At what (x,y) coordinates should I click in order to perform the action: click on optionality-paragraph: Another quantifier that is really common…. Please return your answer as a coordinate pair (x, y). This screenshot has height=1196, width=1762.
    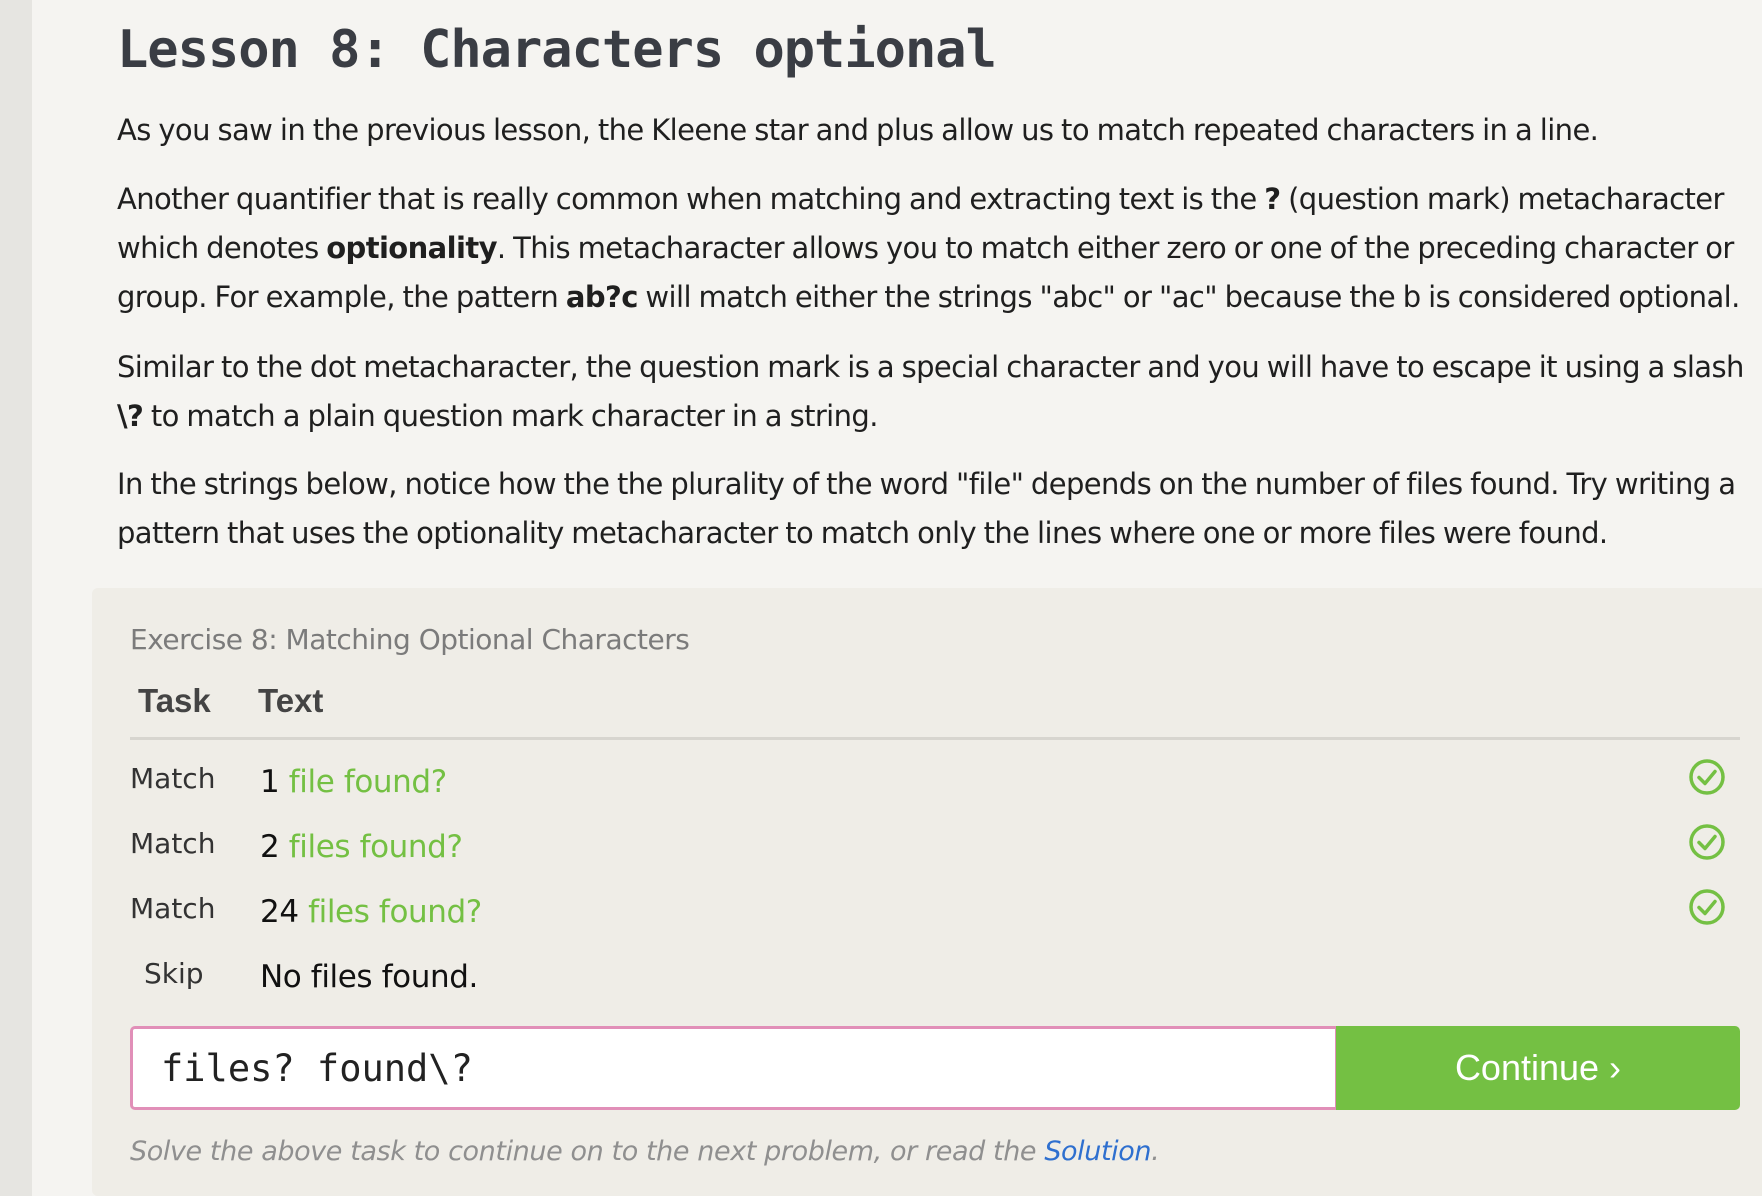
    Looking at the image, I should click on (939, 248).